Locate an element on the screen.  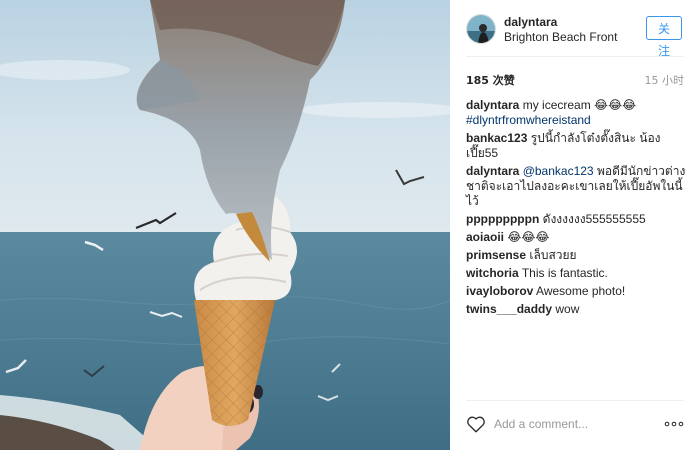
comment-username: bankac123 is located at coordinates (496, 138).